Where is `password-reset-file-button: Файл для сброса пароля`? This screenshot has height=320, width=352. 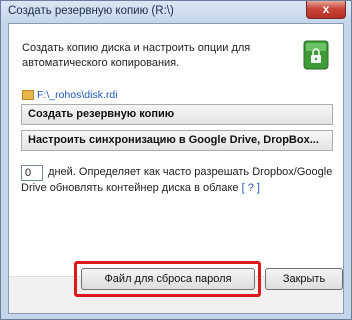 password-reset-file-button: Файл для сброса пароля is located at coordinates (168, 279).